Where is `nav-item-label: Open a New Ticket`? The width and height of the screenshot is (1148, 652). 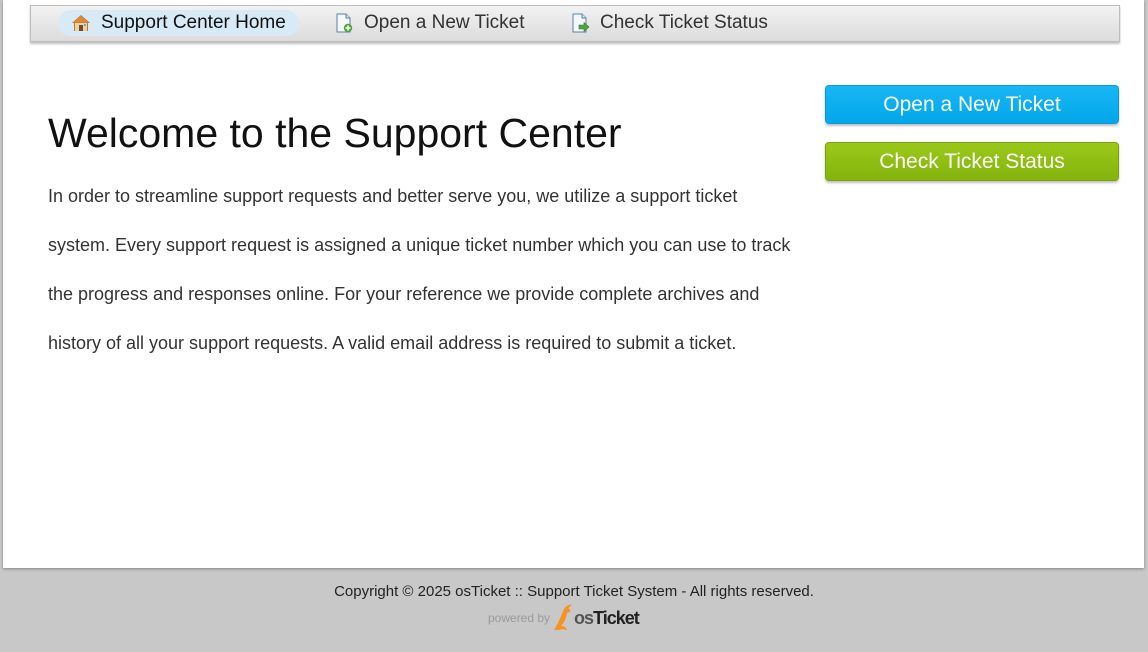
nav-item-label: Open a New Ticket is located at coordinates (444, 22).